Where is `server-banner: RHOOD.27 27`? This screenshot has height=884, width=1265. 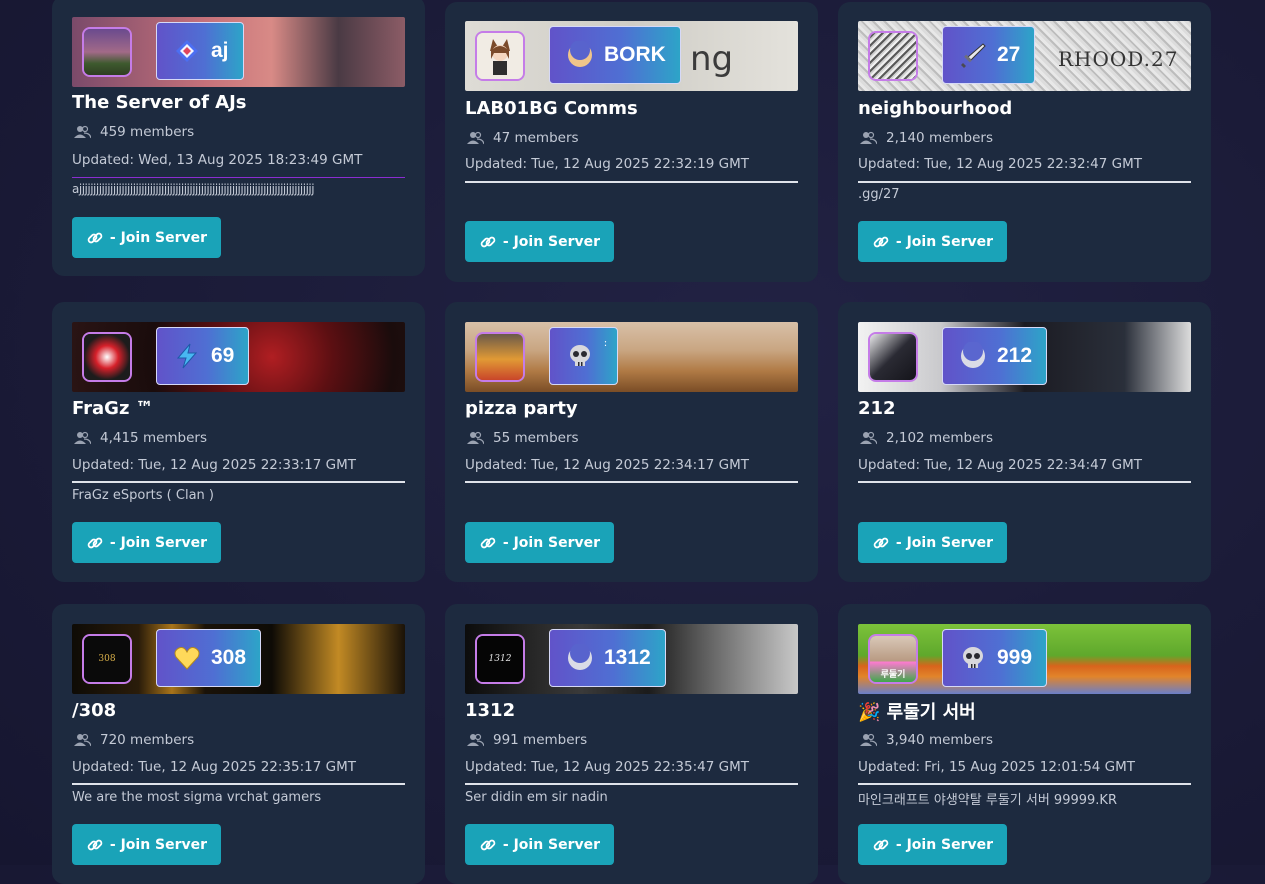
server-banner: RHOOD.27 27 is located at coordinates (1024, 56).